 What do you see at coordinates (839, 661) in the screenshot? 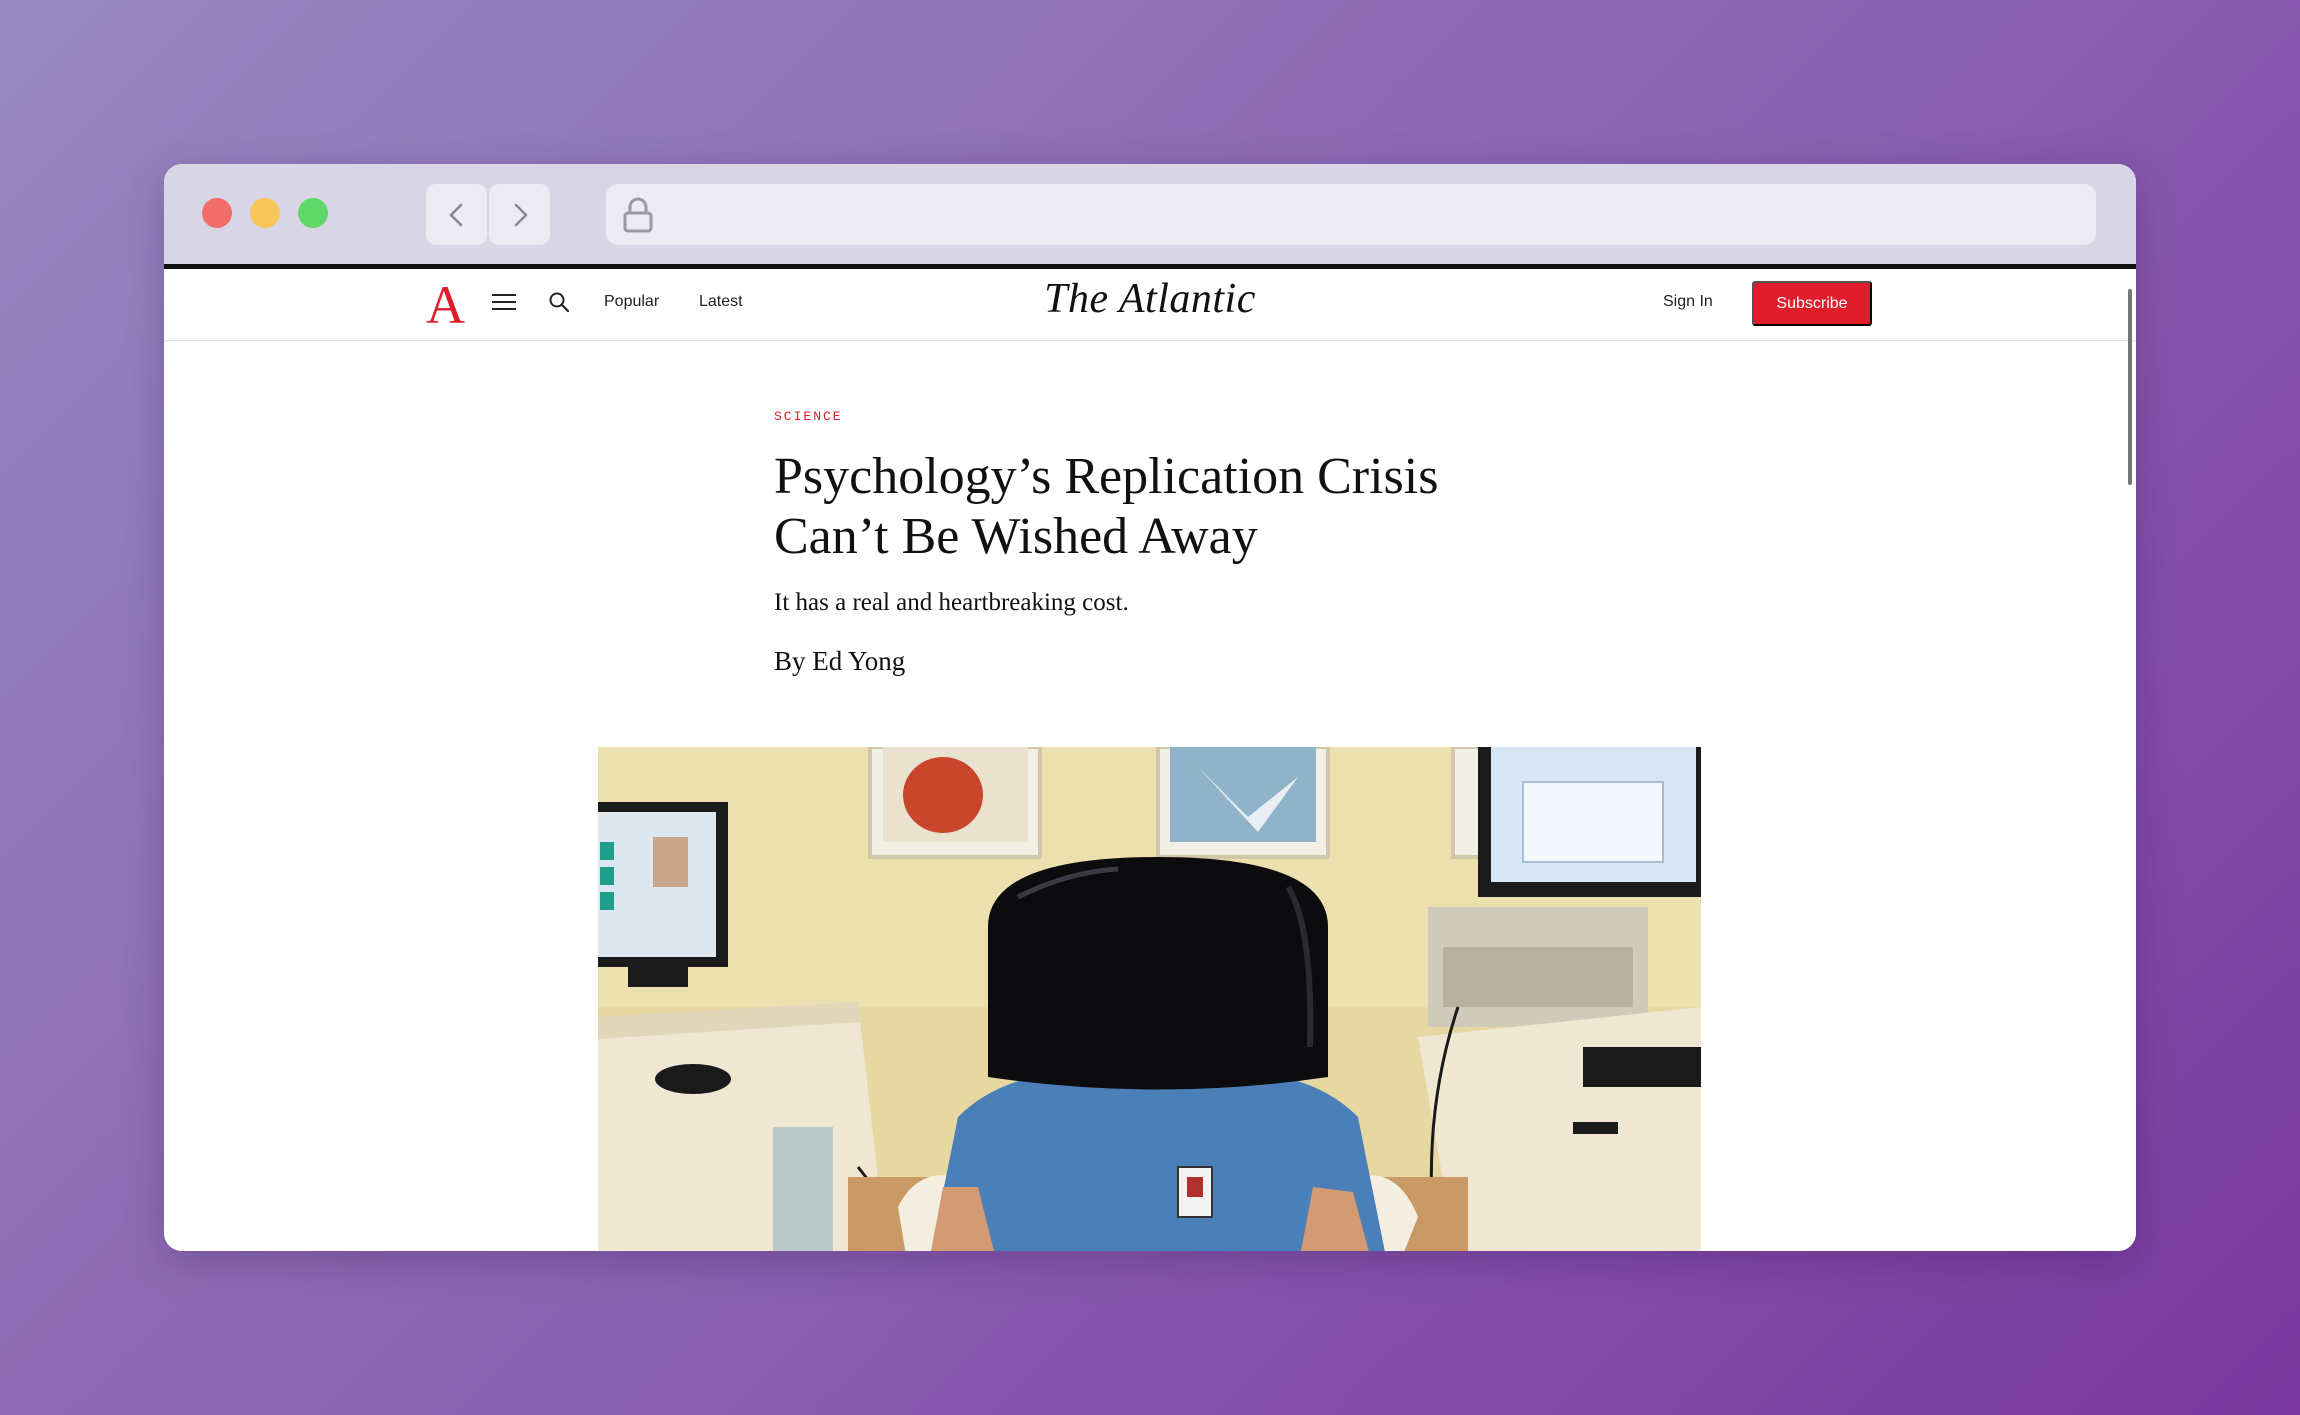
I see `article-byline: By Ed Yong` at bounding box center [839, 661].